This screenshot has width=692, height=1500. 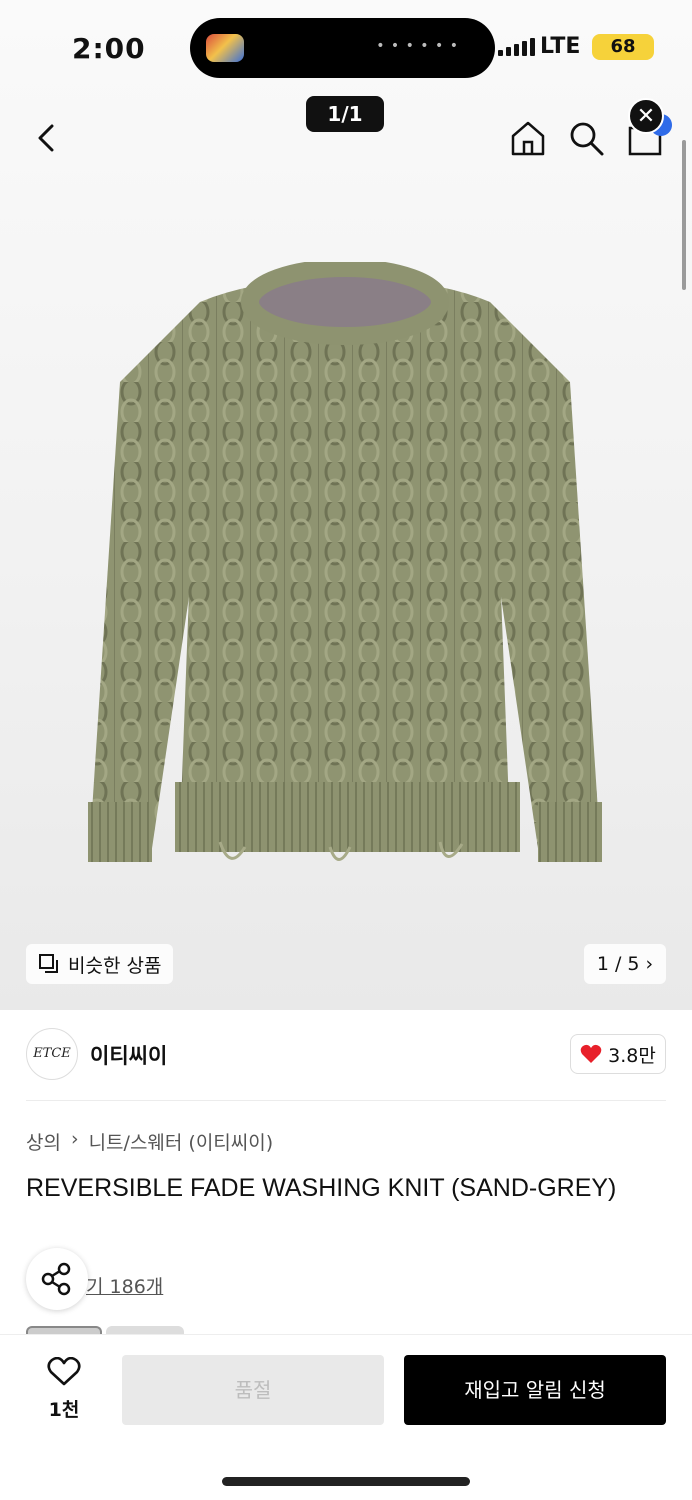 I want to click on similar-products-button: 비슷한 상품, so click(x=100, y=964).